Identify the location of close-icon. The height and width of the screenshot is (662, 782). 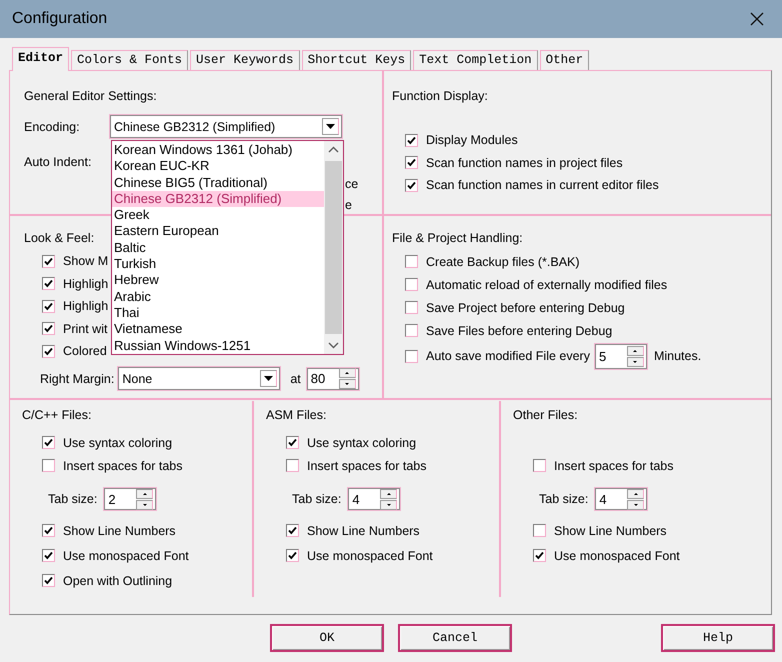
(757, 19).